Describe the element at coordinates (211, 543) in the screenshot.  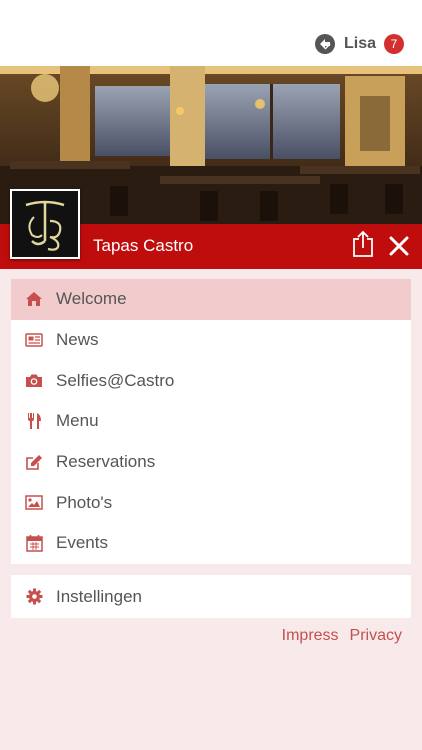
I see `menu-item-events: Events` at that location.